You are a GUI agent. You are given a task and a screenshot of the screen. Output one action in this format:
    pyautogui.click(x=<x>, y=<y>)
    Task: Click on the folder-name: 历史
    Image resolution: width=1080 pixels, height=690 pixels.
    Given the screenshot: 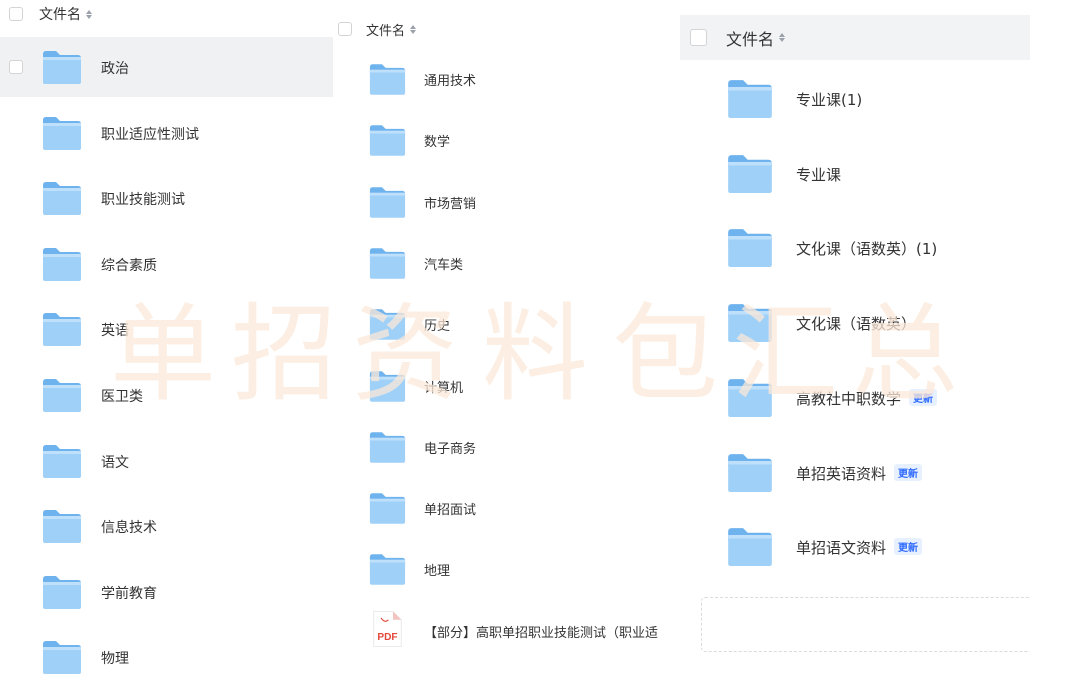 What is the action you would take?
    pyautogui.click(x=437, y=324)
    